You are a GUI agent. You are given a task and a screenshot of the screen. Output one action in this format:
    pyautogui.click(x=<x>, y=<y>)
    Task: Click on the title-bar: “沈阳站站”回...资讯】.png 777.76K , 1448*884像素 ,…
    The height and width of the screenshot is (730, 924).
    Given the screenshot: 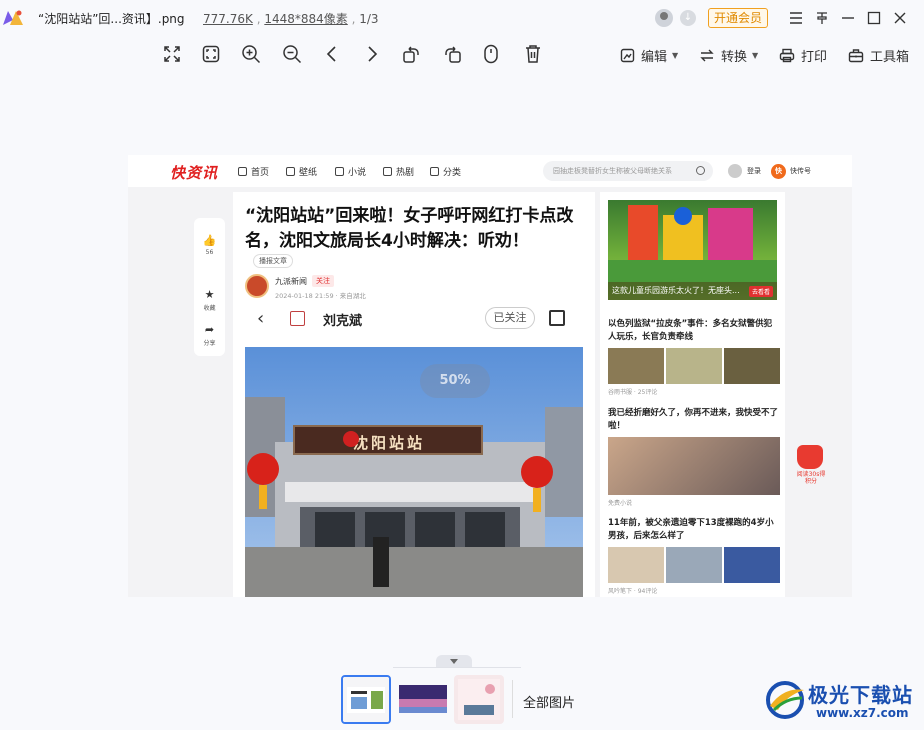 What is the action you would take?
    pyautogui.click(x=462, y=18)
    